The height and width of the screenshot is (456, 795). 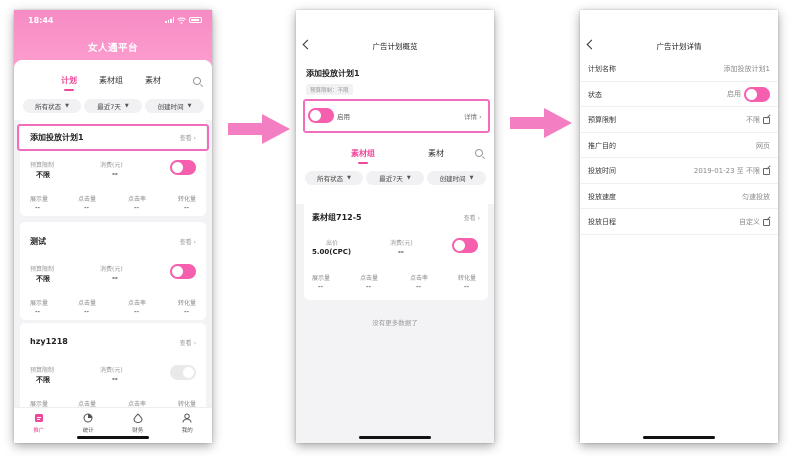 What do you see at coordinates (397, 153) in the screenshot?
I see `tab-bar: 素材组 素材` at bounding box center [397, 153].